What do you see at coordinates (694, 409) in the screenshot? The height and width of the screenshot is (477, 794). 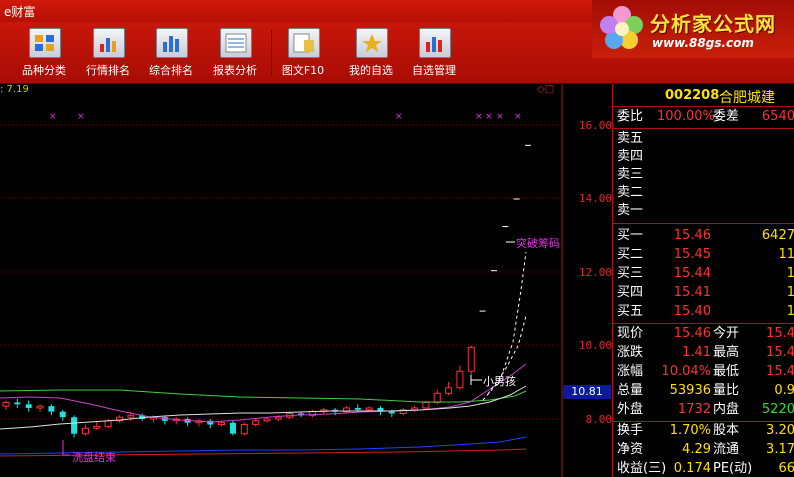 I see `outer-value: 1732` at bounding box center [694, 409].